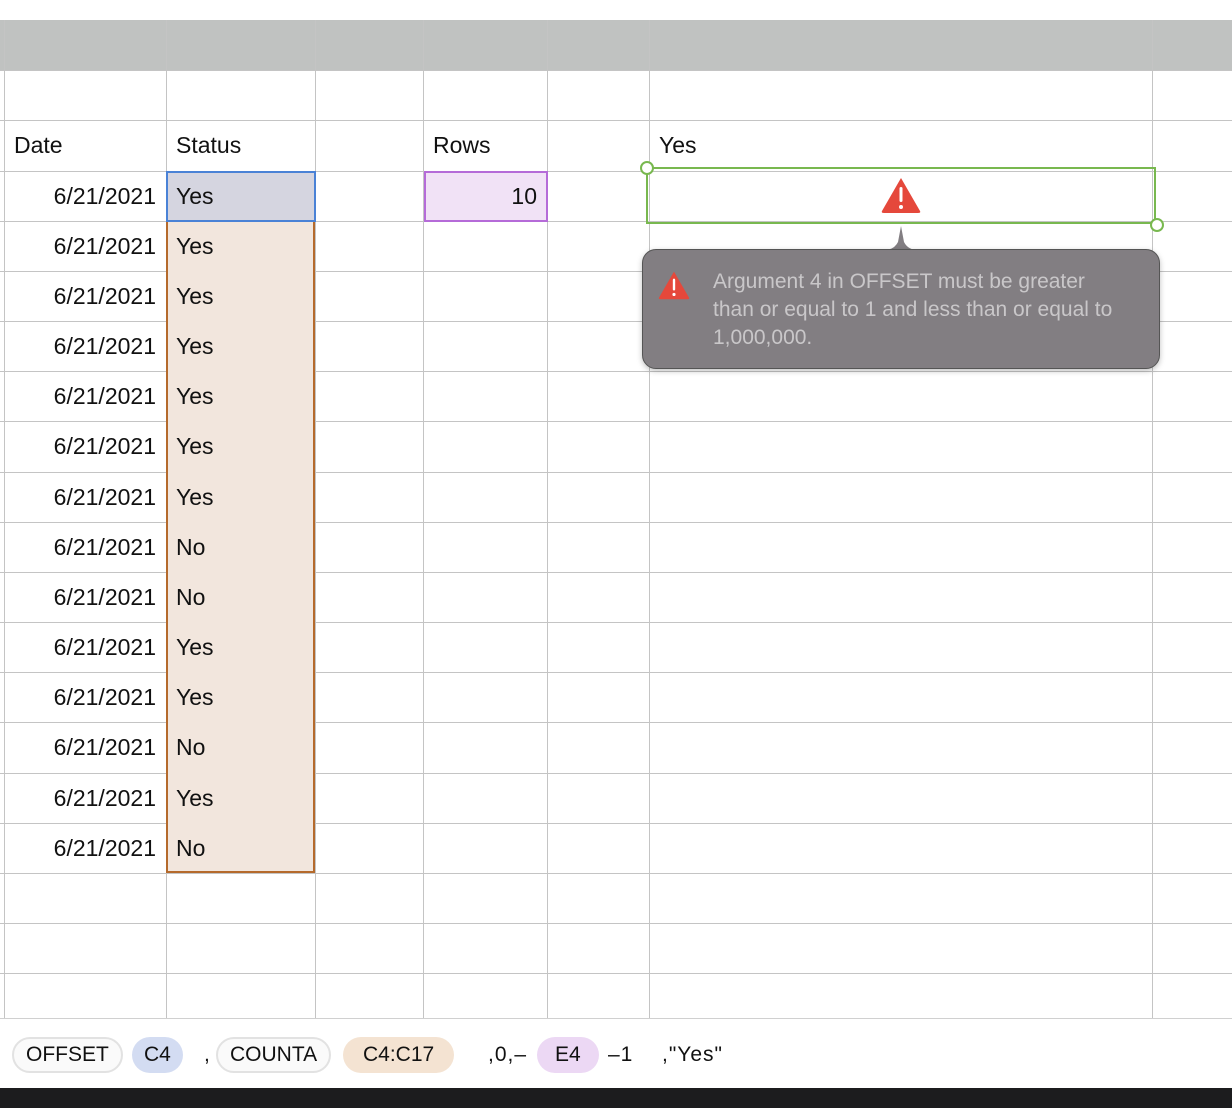 The width and height of the screenshot is (1232, 1108). Describe the element at coordinates (508, 1054) in the screenshot. I see `formula-args: ,0,–` at that location.